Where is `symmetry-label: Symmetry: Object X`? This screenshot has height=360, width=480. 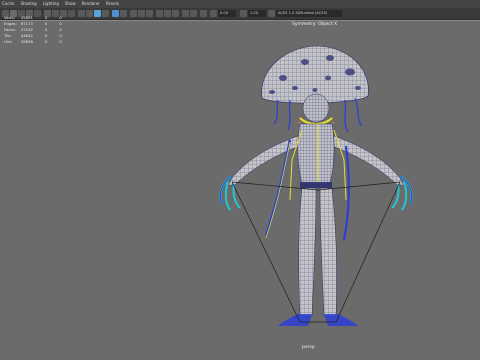
symmetry-label: Symmetry: Object X is located at coordinates (315, 24).